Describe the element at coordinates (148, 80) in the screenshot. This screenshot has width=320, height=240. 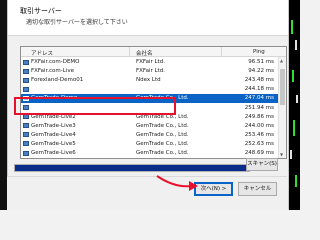
I see `server-company: Ndex Ltd` at that location.